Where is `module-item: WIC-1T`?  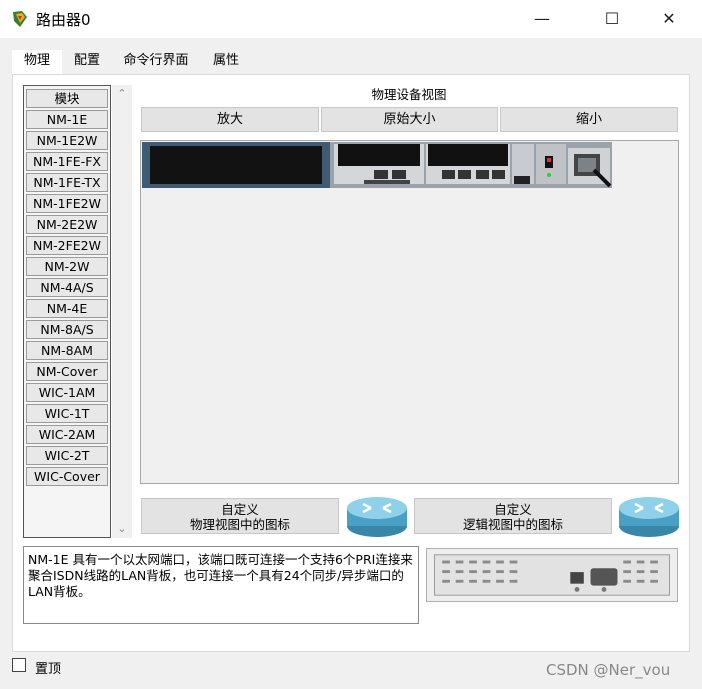 module-item: WIC-1T is located at coordinates (67, 413).